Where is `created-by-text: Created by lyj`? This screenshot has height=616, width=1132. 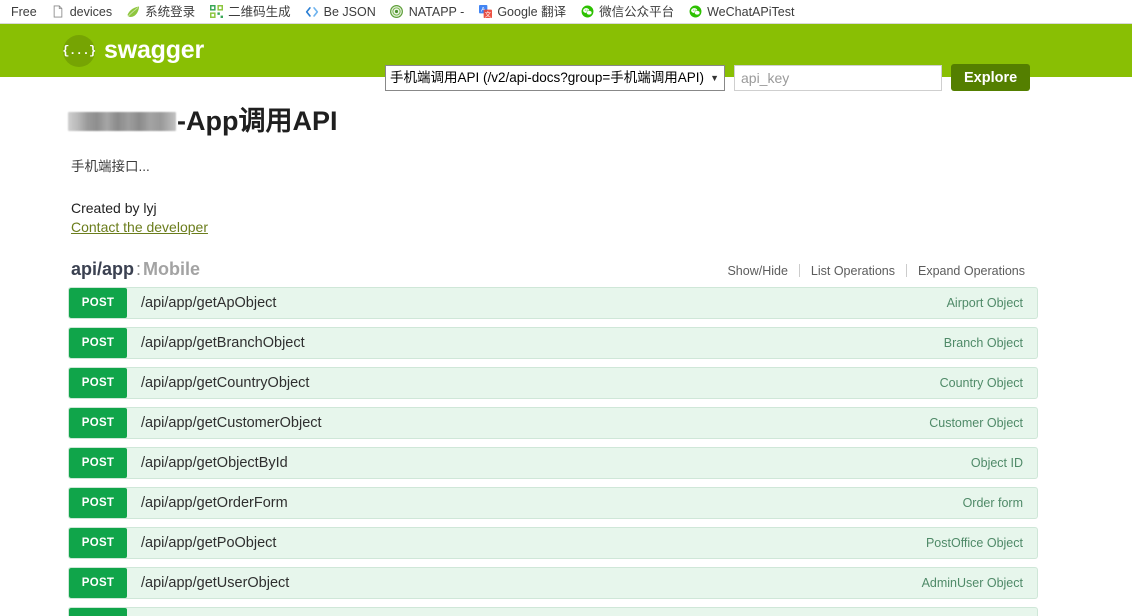
created-by-text: Created by lyj is located at coordinates (114, 207).